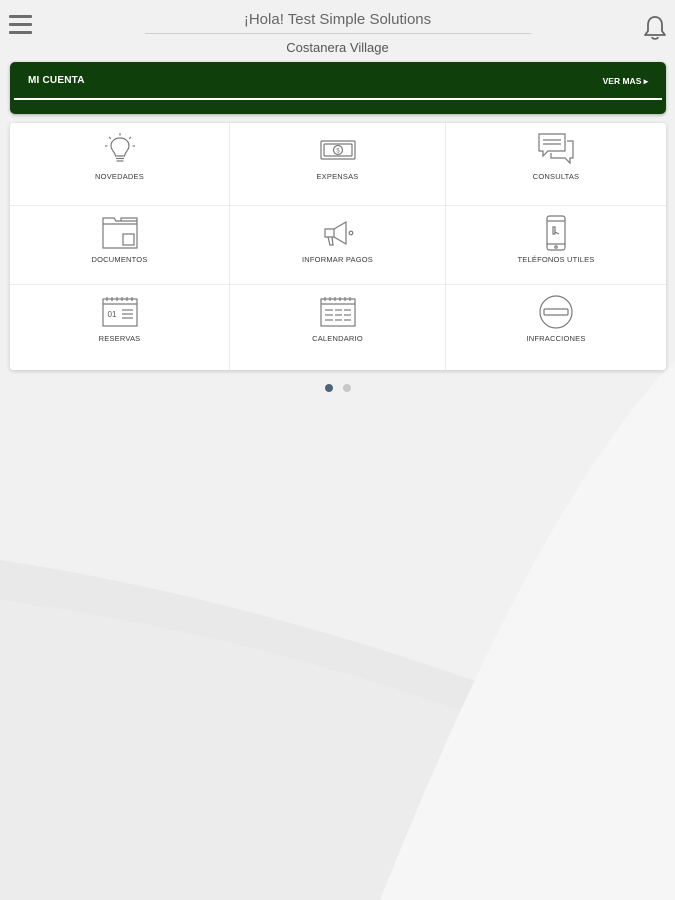  What do you see at coordinates (556, 259) in the screenshot?
I see `menu-item-label: TELÉFONOS UTILES` at bounding box center [556, 259].